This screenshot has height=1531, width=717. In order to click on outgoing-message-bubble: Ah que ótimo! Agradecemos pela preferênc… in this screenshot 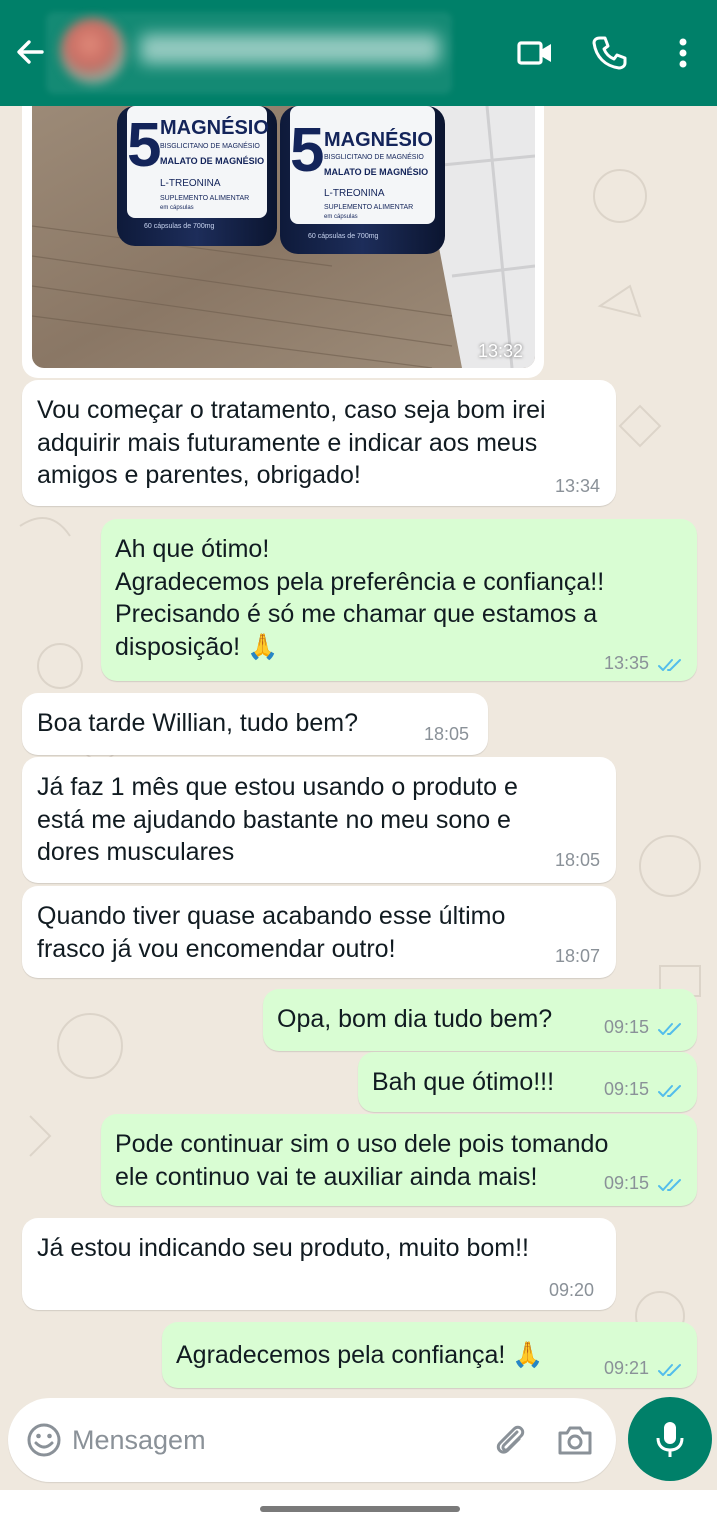, I will do `click(399, 600)`.